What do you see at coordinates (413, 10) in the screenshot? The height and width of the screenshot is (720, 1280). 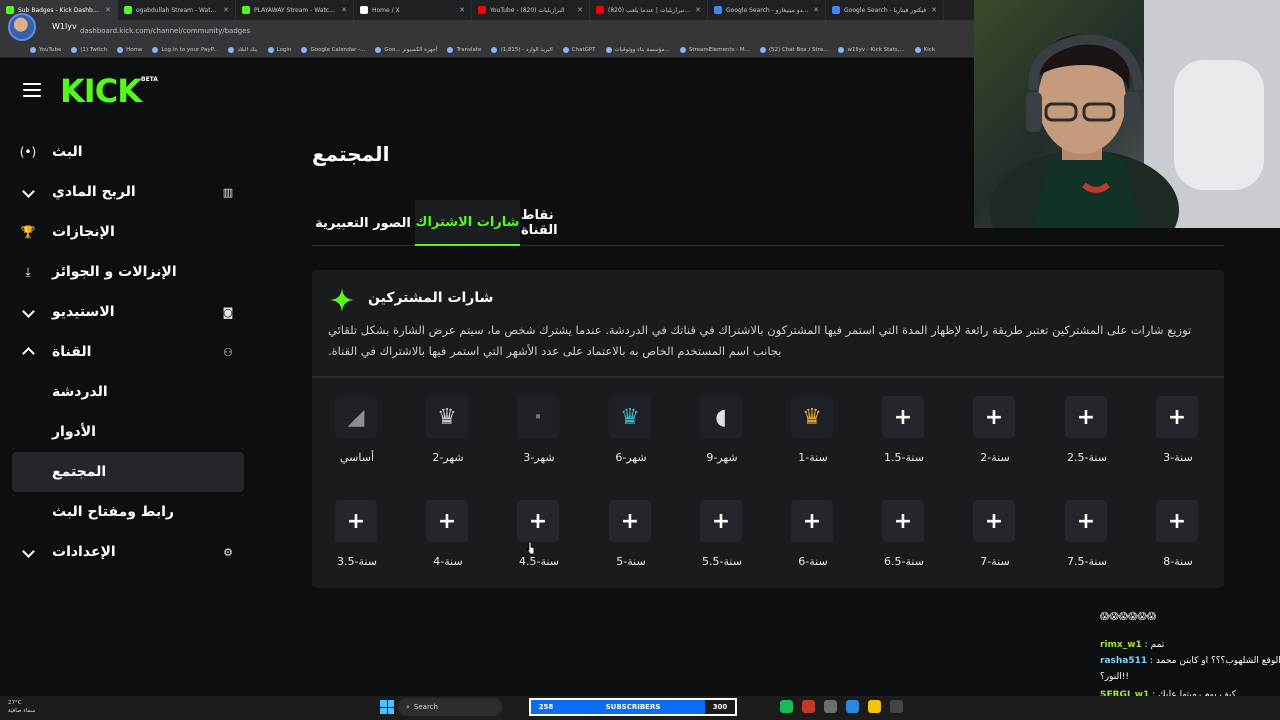 I see `browser-tab: Home / X ✕` at bounding box center [413, 10].